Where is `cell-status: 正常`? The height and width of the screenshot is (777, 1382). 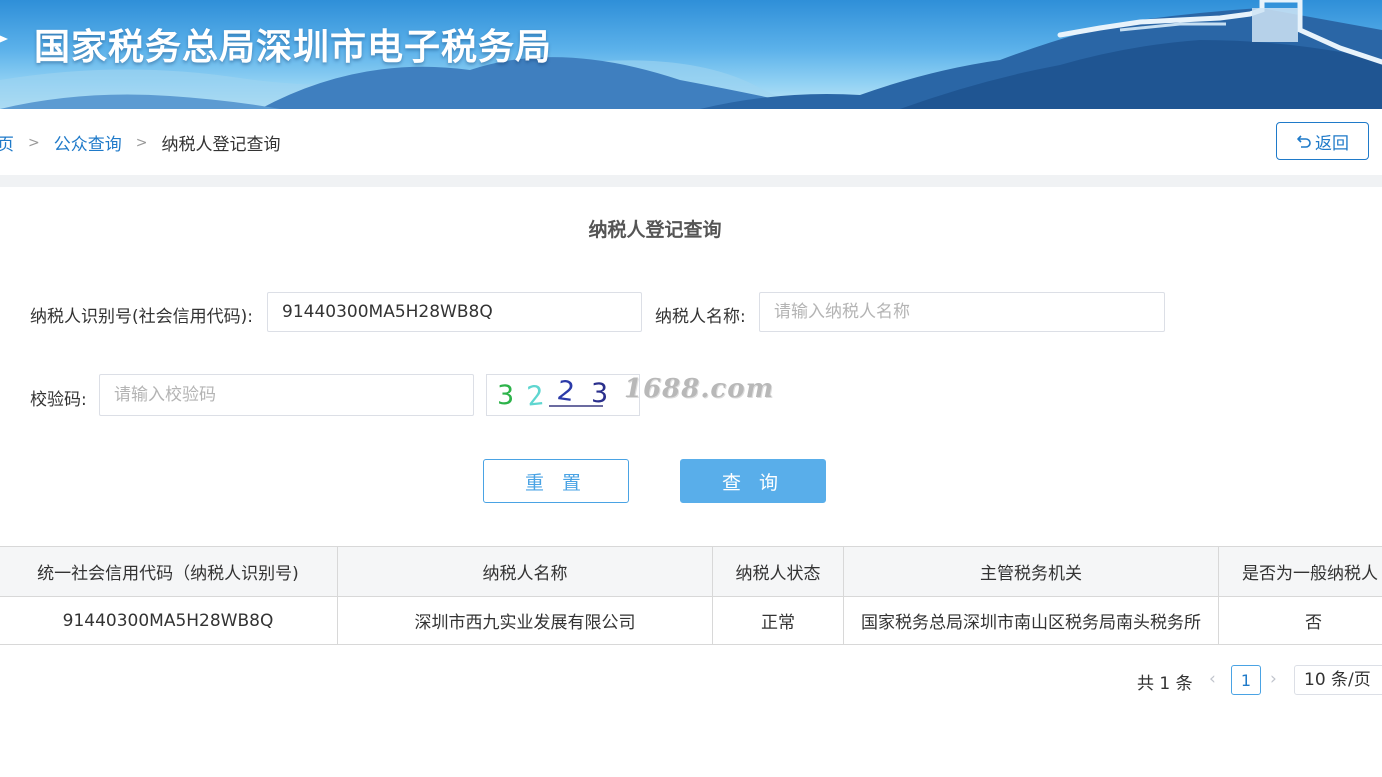
cell-status: 正常 is located at coordinates (778, 620).